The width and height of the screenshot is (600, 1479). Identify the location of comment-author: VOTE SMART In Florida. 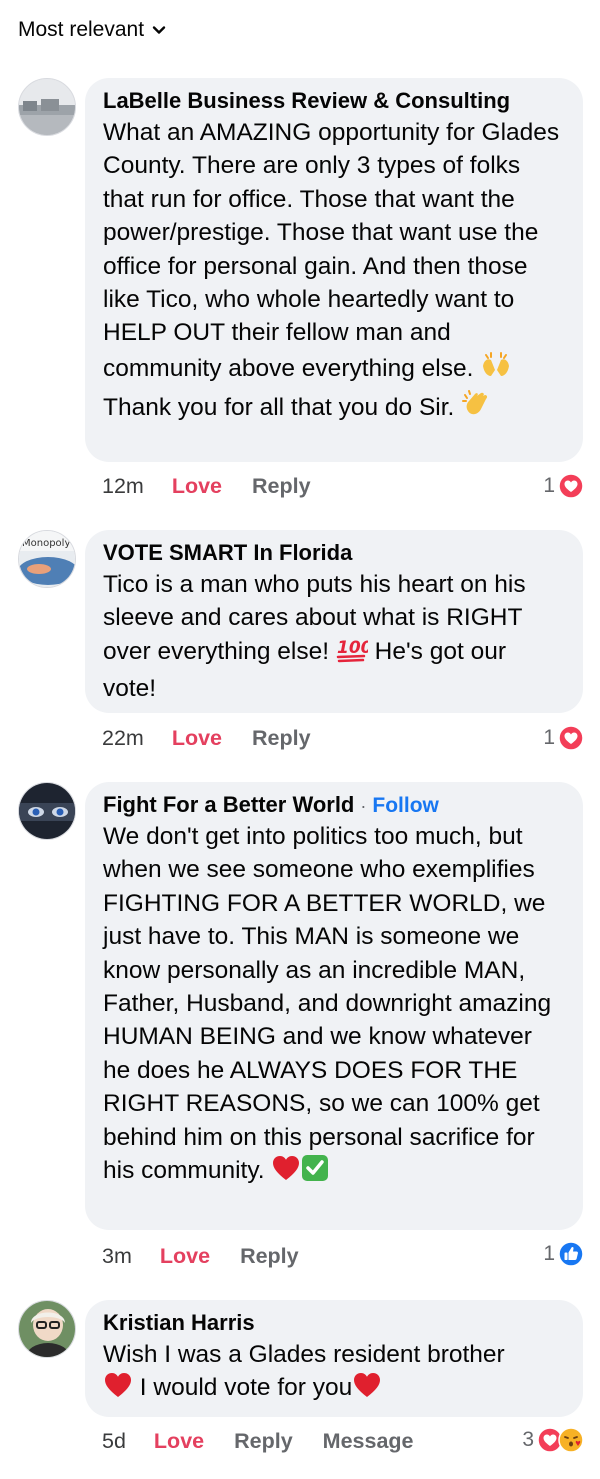
(227, 553).